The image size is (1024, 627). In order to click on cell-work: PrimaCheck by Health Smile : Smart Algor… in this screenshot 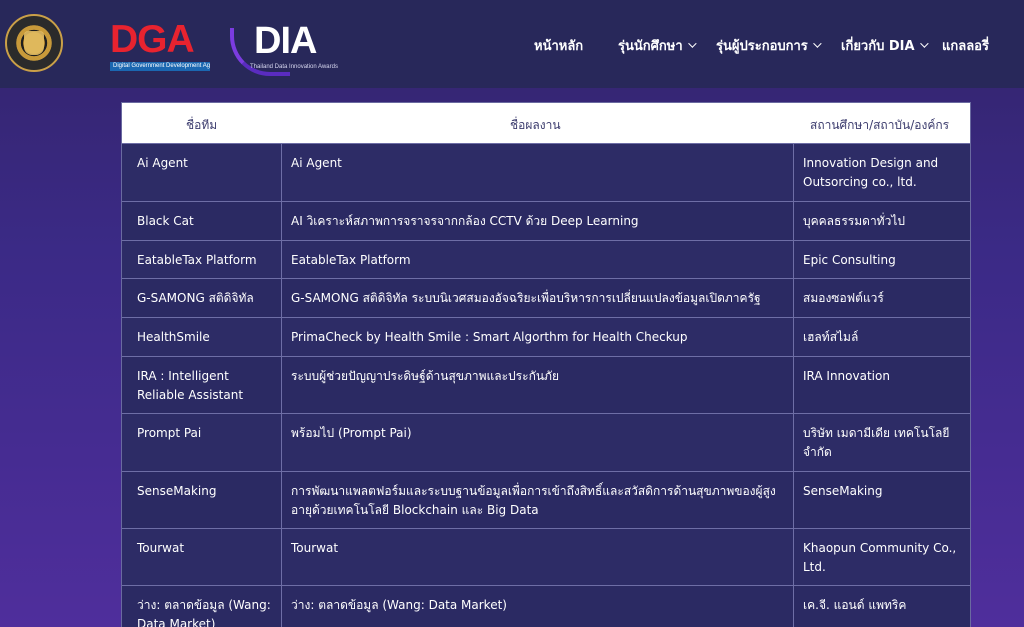, I will do `click(537, 337)`.